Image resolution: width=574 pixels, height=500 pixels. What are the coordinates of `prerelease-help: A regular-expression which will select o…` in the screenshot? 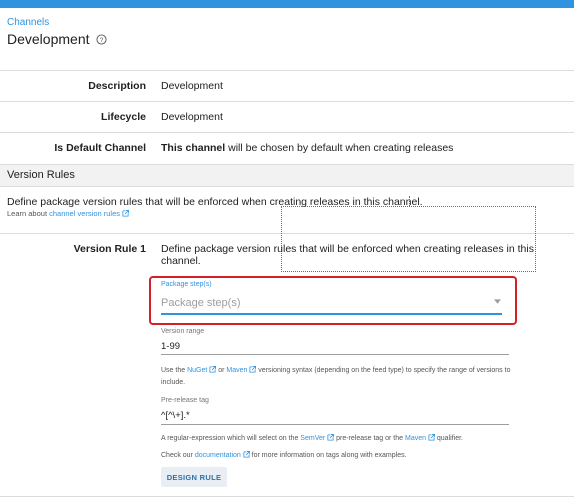 It's located at (341, 439).